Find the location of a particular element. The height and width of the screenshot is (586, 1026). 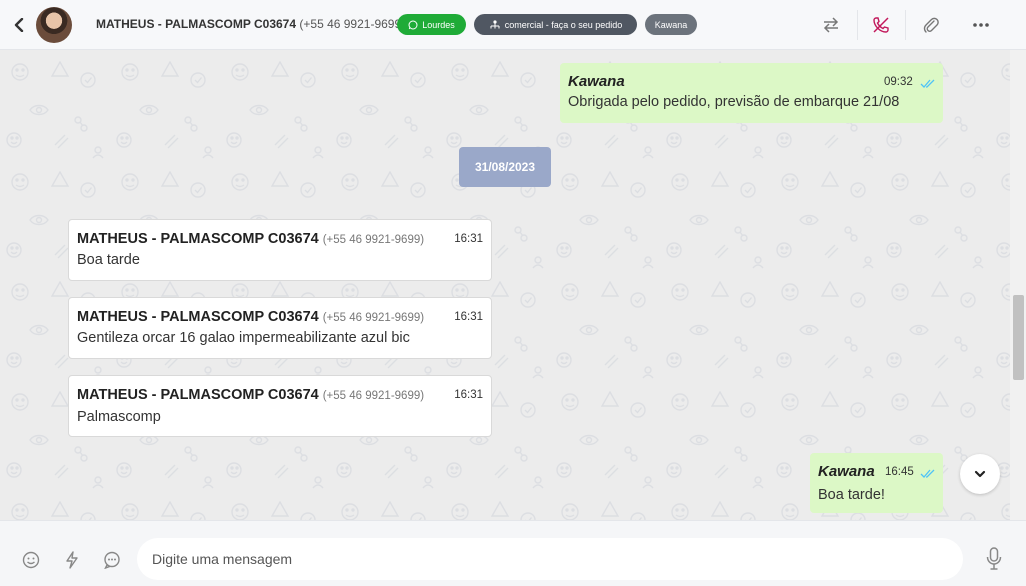

message-text: Boa tarde! is located at coordinates (851, 495).